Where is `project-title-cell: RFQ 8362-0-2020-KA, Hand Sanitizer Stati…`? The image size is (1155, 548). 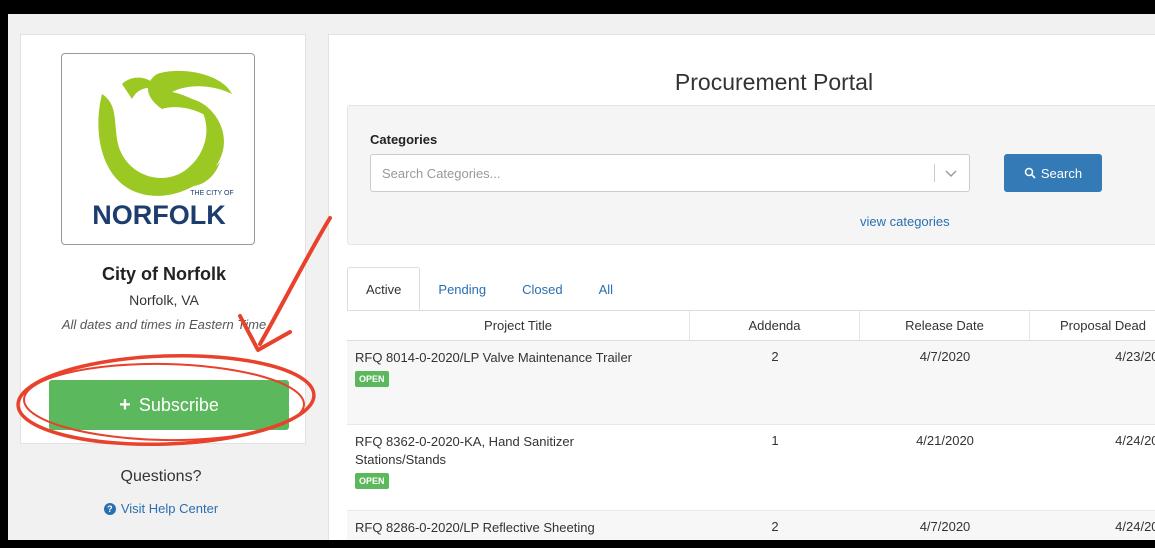 project-title-cell: RFQ 8362-0-2020-KA, Hand Sanitizer Stati… is located at coordinates (518, 467).